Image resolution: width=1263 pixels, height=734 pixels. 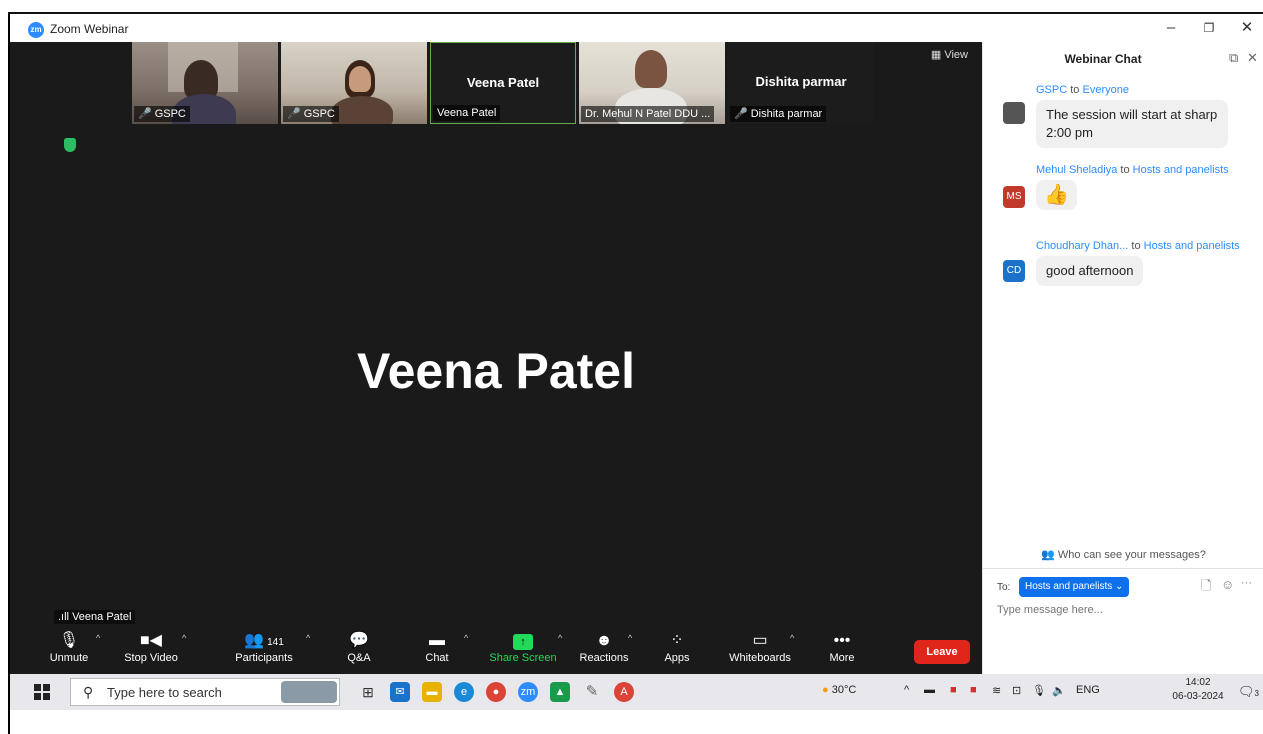 I want to click on leave-button: Leave, so click(x=942, y=652).